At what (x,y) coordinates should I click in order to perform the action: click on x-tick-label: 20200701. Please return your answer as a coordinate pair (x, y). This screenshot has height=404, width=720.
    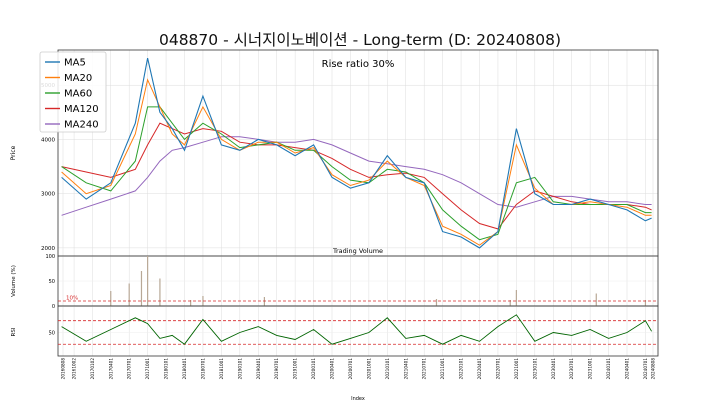
    Looking at the image, I should click on (350, 369).